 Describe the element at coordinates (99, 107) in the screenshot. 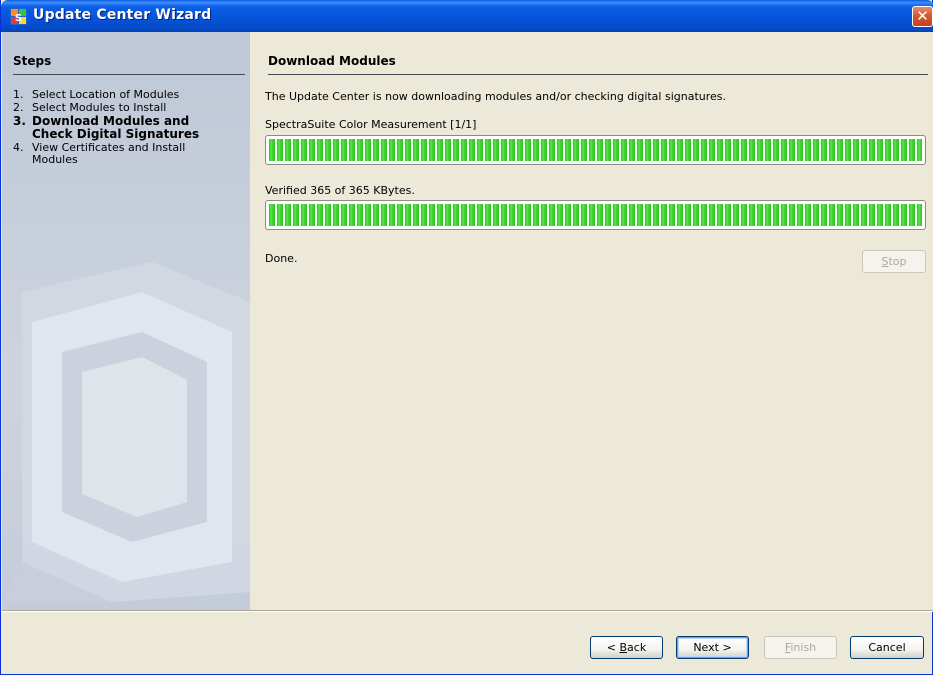

I see `step-label: Select Modules to Install` at that location.